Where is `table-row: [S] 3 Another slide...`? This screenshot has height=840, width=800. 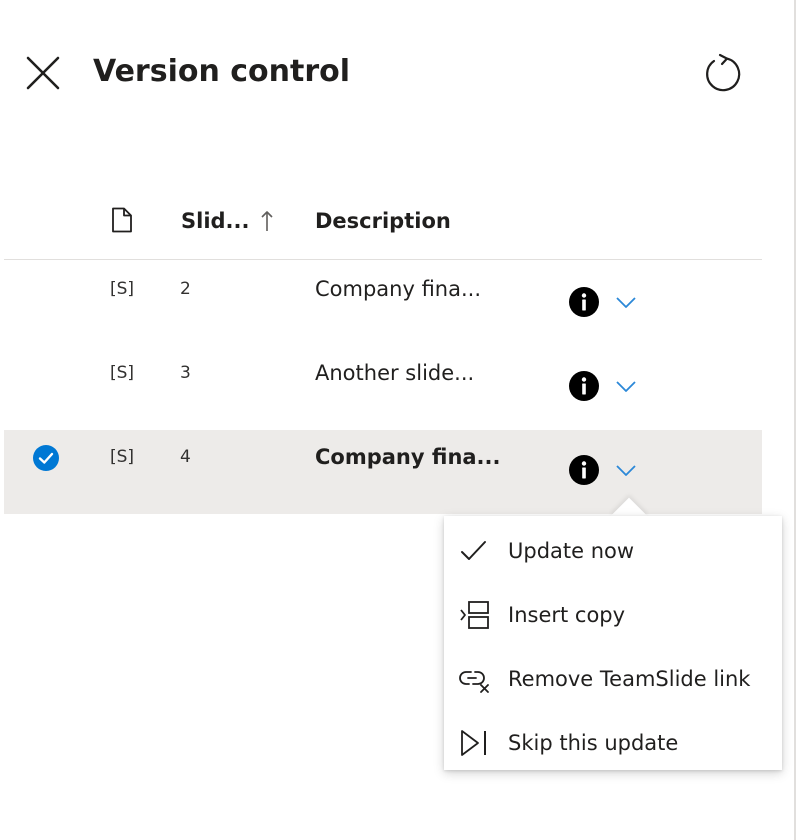 table-row: [S] 3 Another slide... is located at coordinates (383, 388).